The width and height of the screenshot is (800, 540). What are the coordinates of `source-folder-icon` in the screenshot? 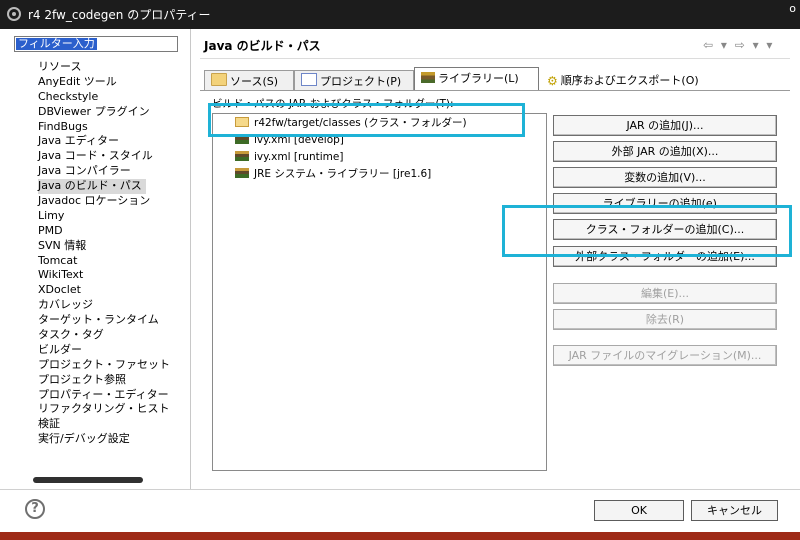 It's located at (219, 79).